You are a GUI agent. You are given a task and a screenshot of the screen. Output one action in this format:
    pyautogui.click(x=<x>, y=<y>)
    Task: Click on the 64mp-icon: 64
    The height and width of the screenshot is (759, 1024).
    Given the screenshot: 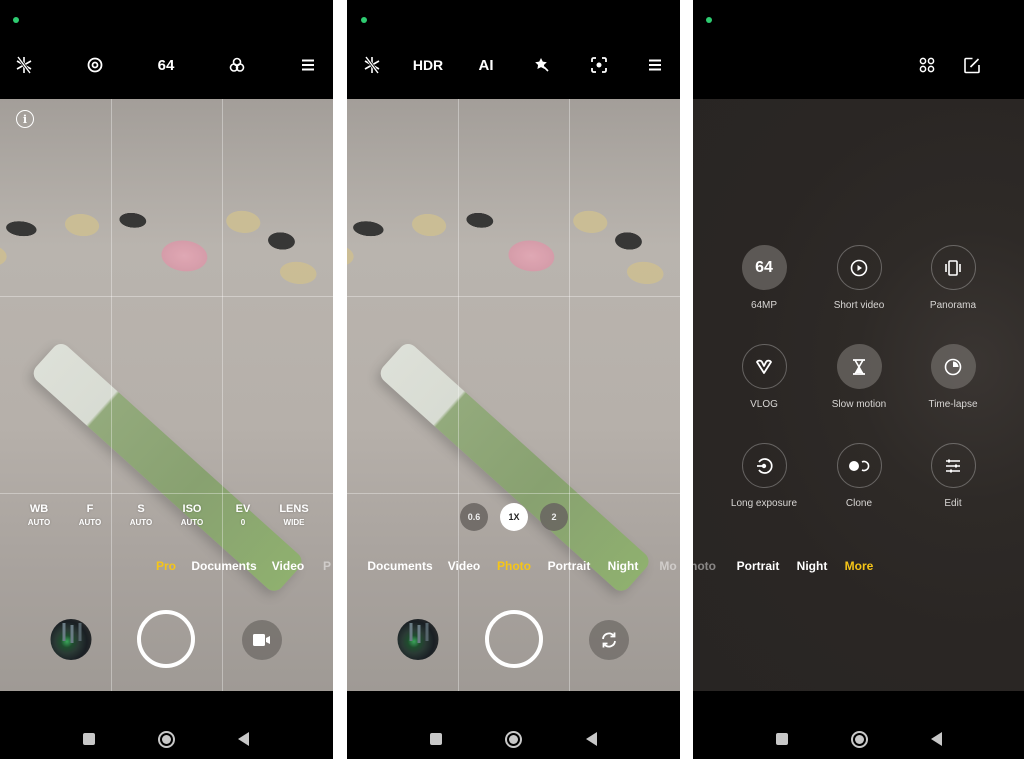 What is the action you would take?
    pyautogui.click(x=764, y=267)
    